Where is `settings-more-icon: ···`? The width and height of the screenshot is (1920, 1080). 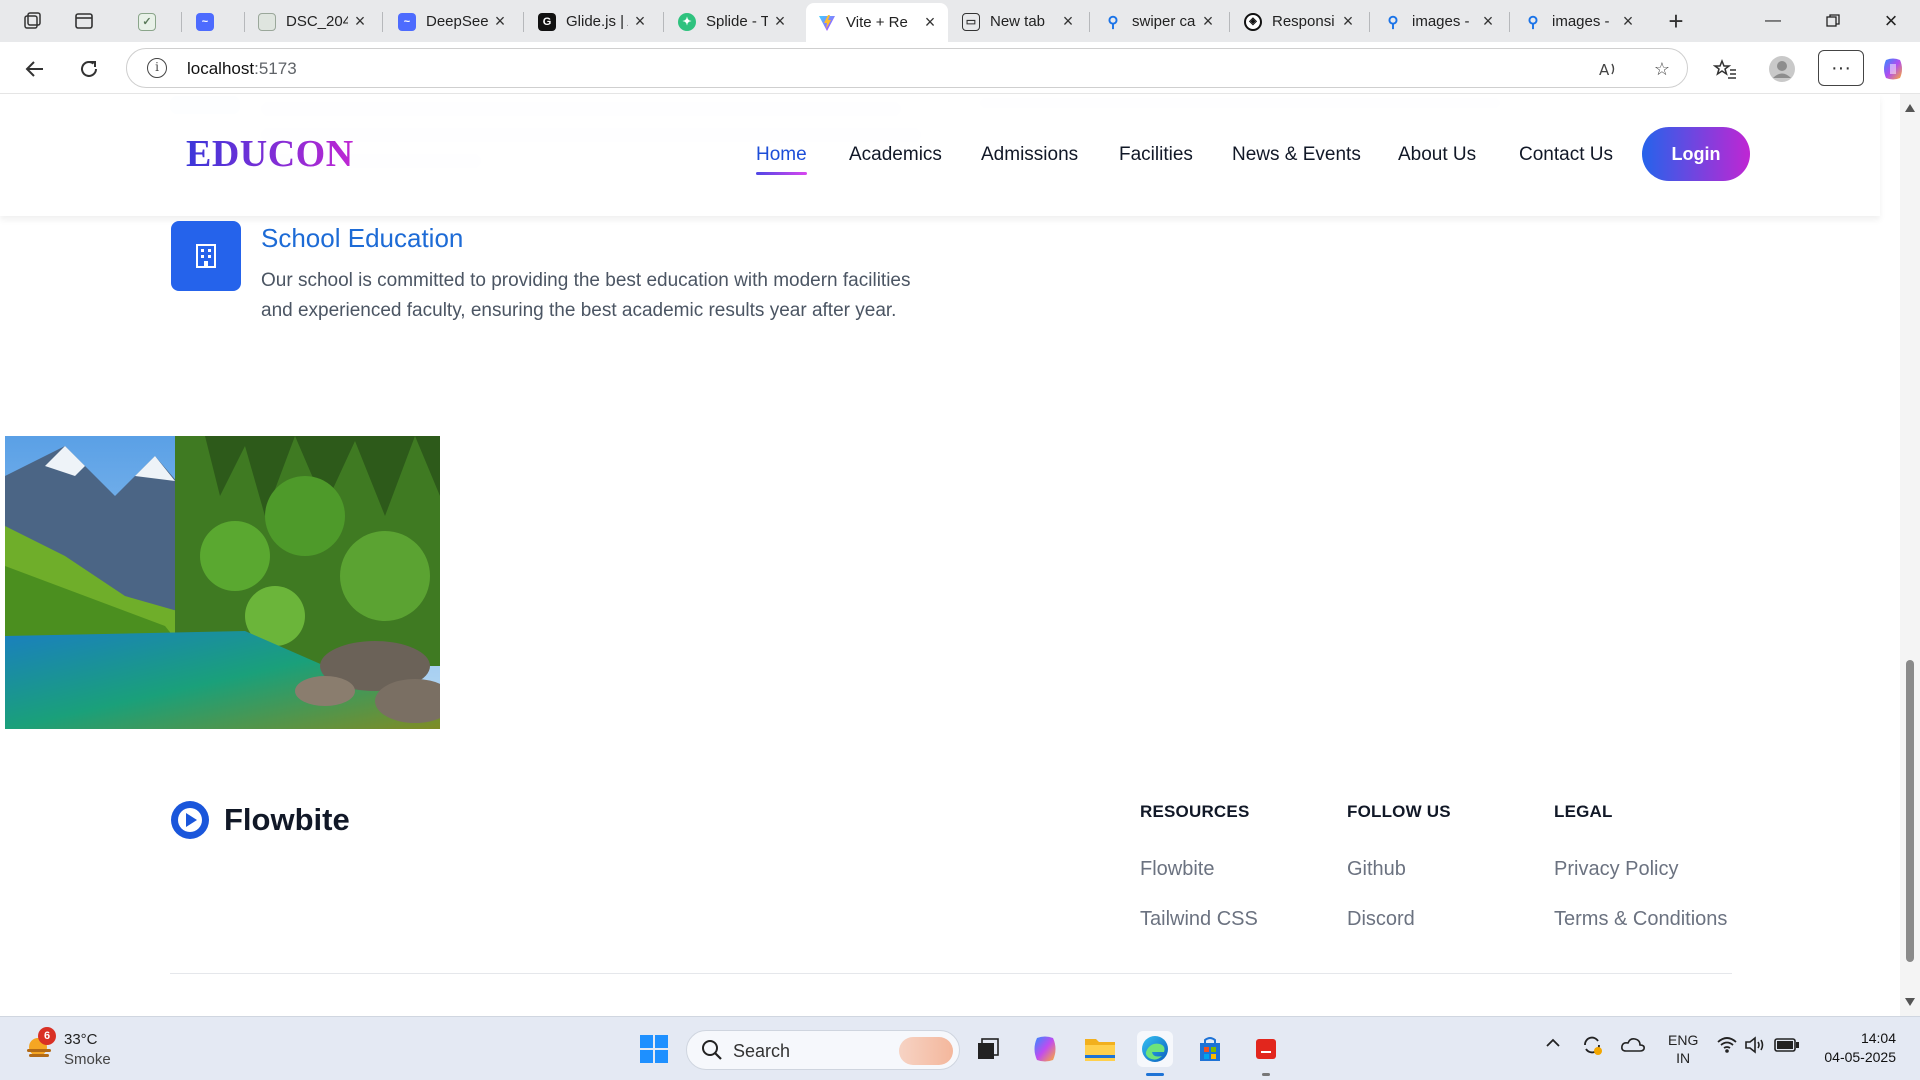
settings-more-icon: ··· is located at coordinates (1841, 68).